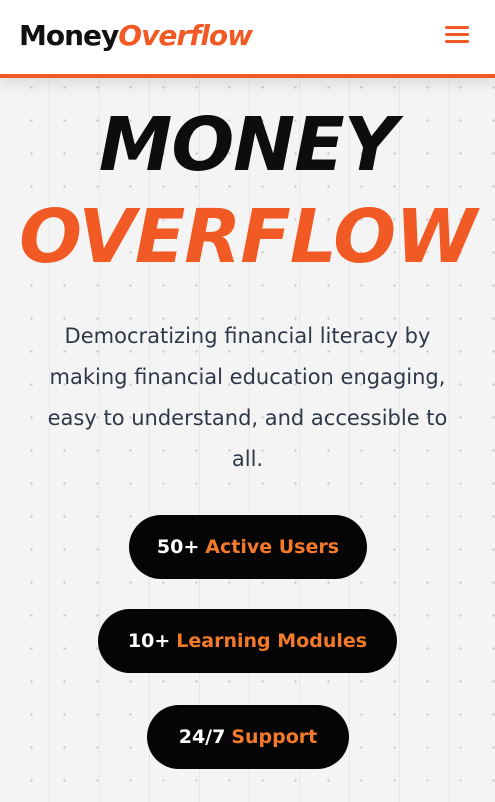  I want to click on logo-overflow: Overflow, so click(185, 35).